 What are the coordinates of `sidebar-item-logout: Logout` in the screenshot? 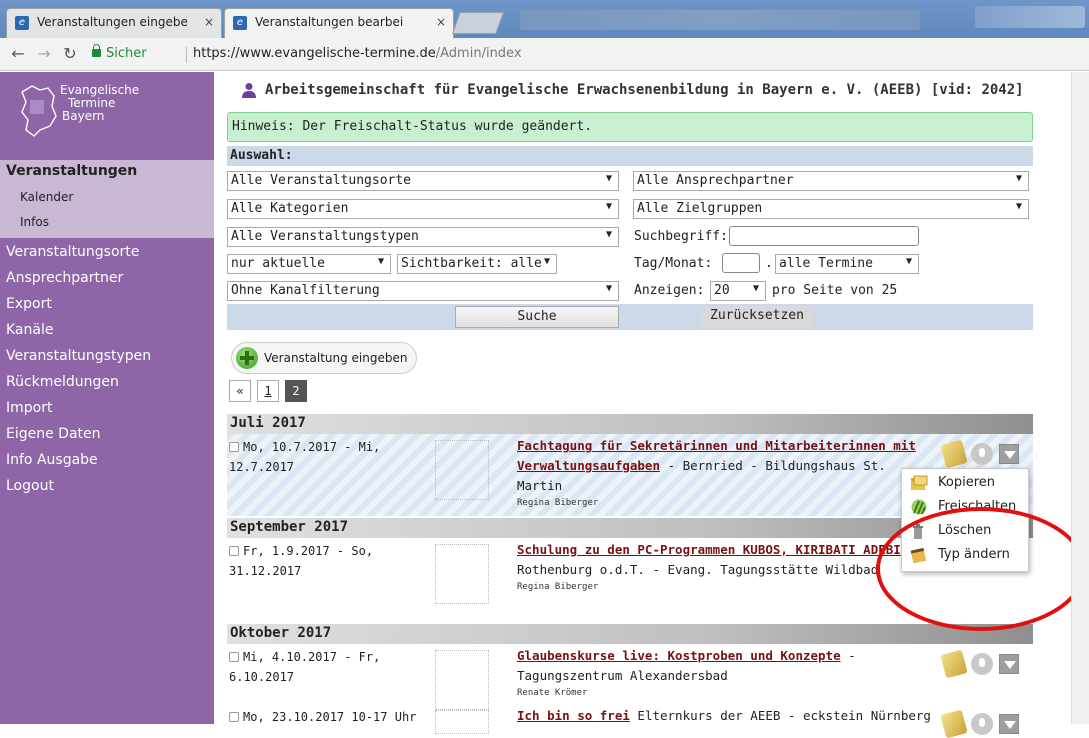 It's located at (30, 486).